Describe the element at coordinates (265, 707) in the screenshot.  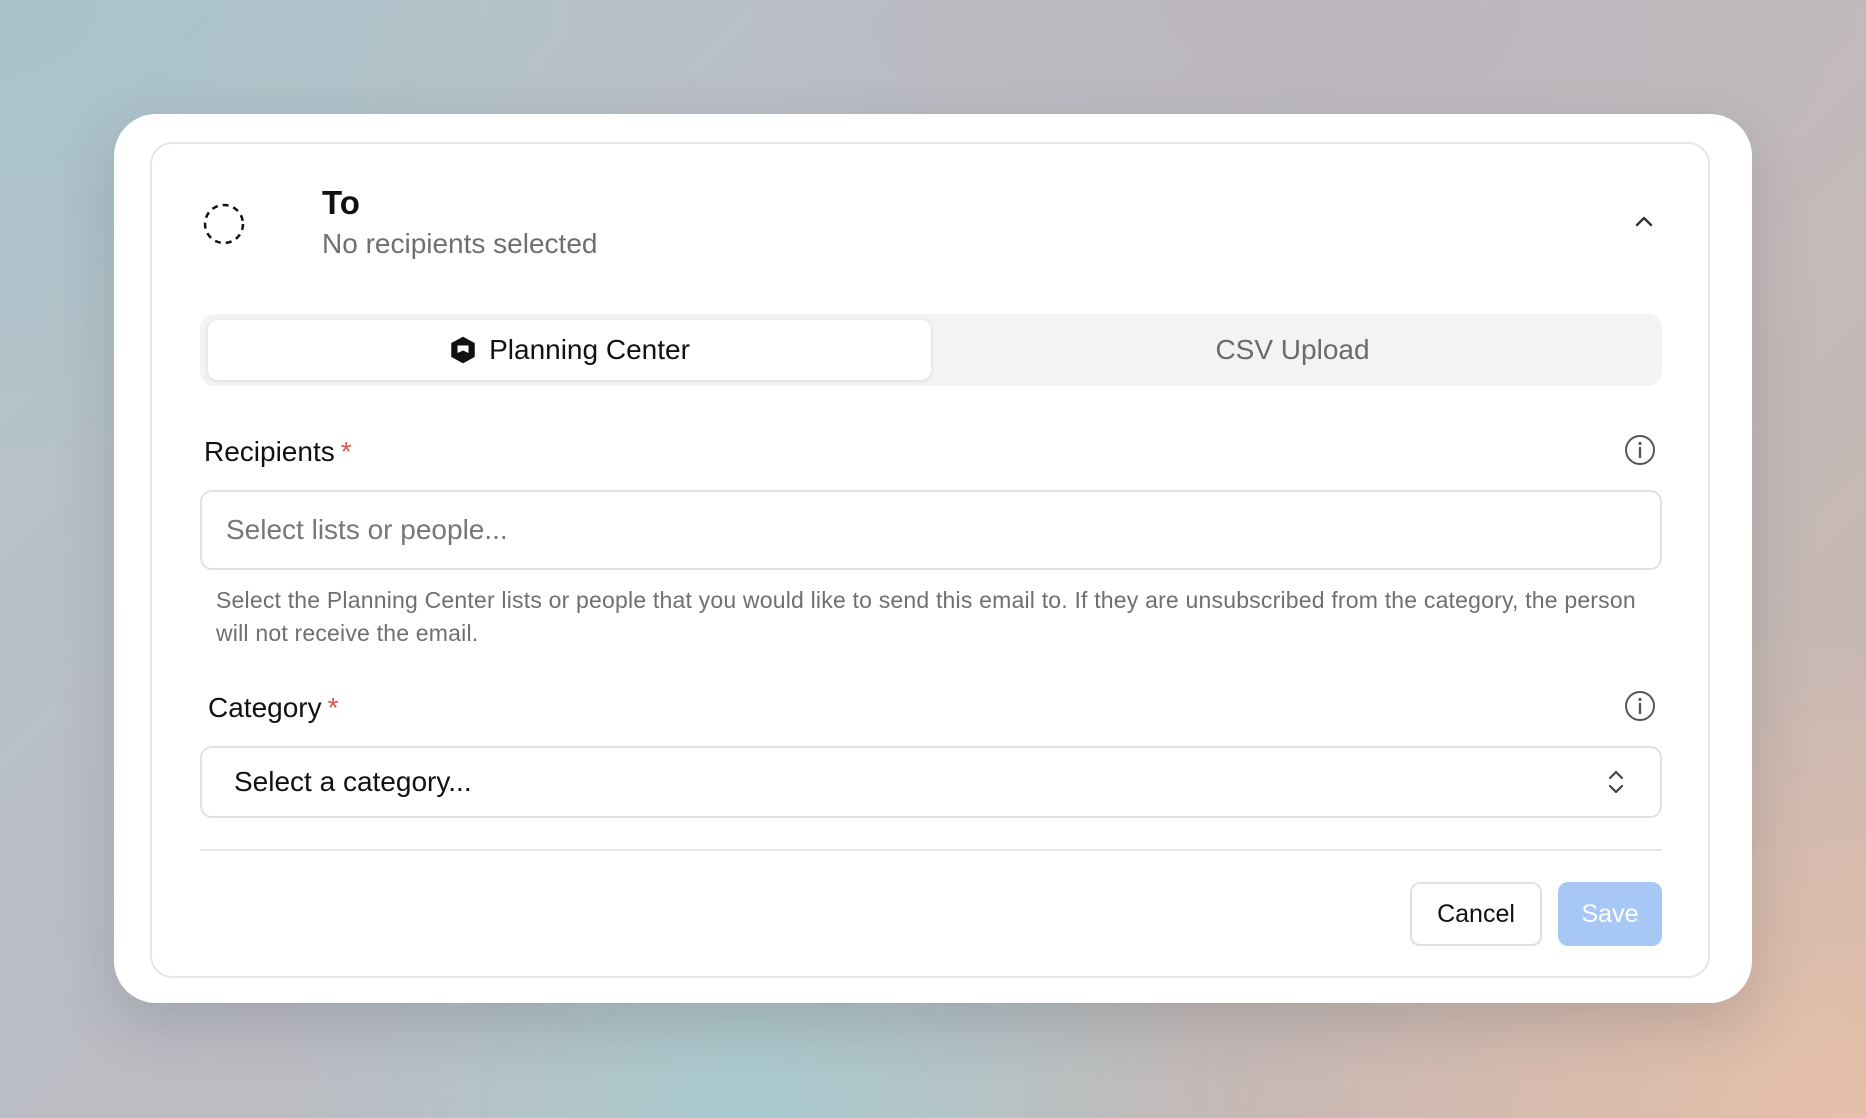
I see `category-label-text: Category` at that location.